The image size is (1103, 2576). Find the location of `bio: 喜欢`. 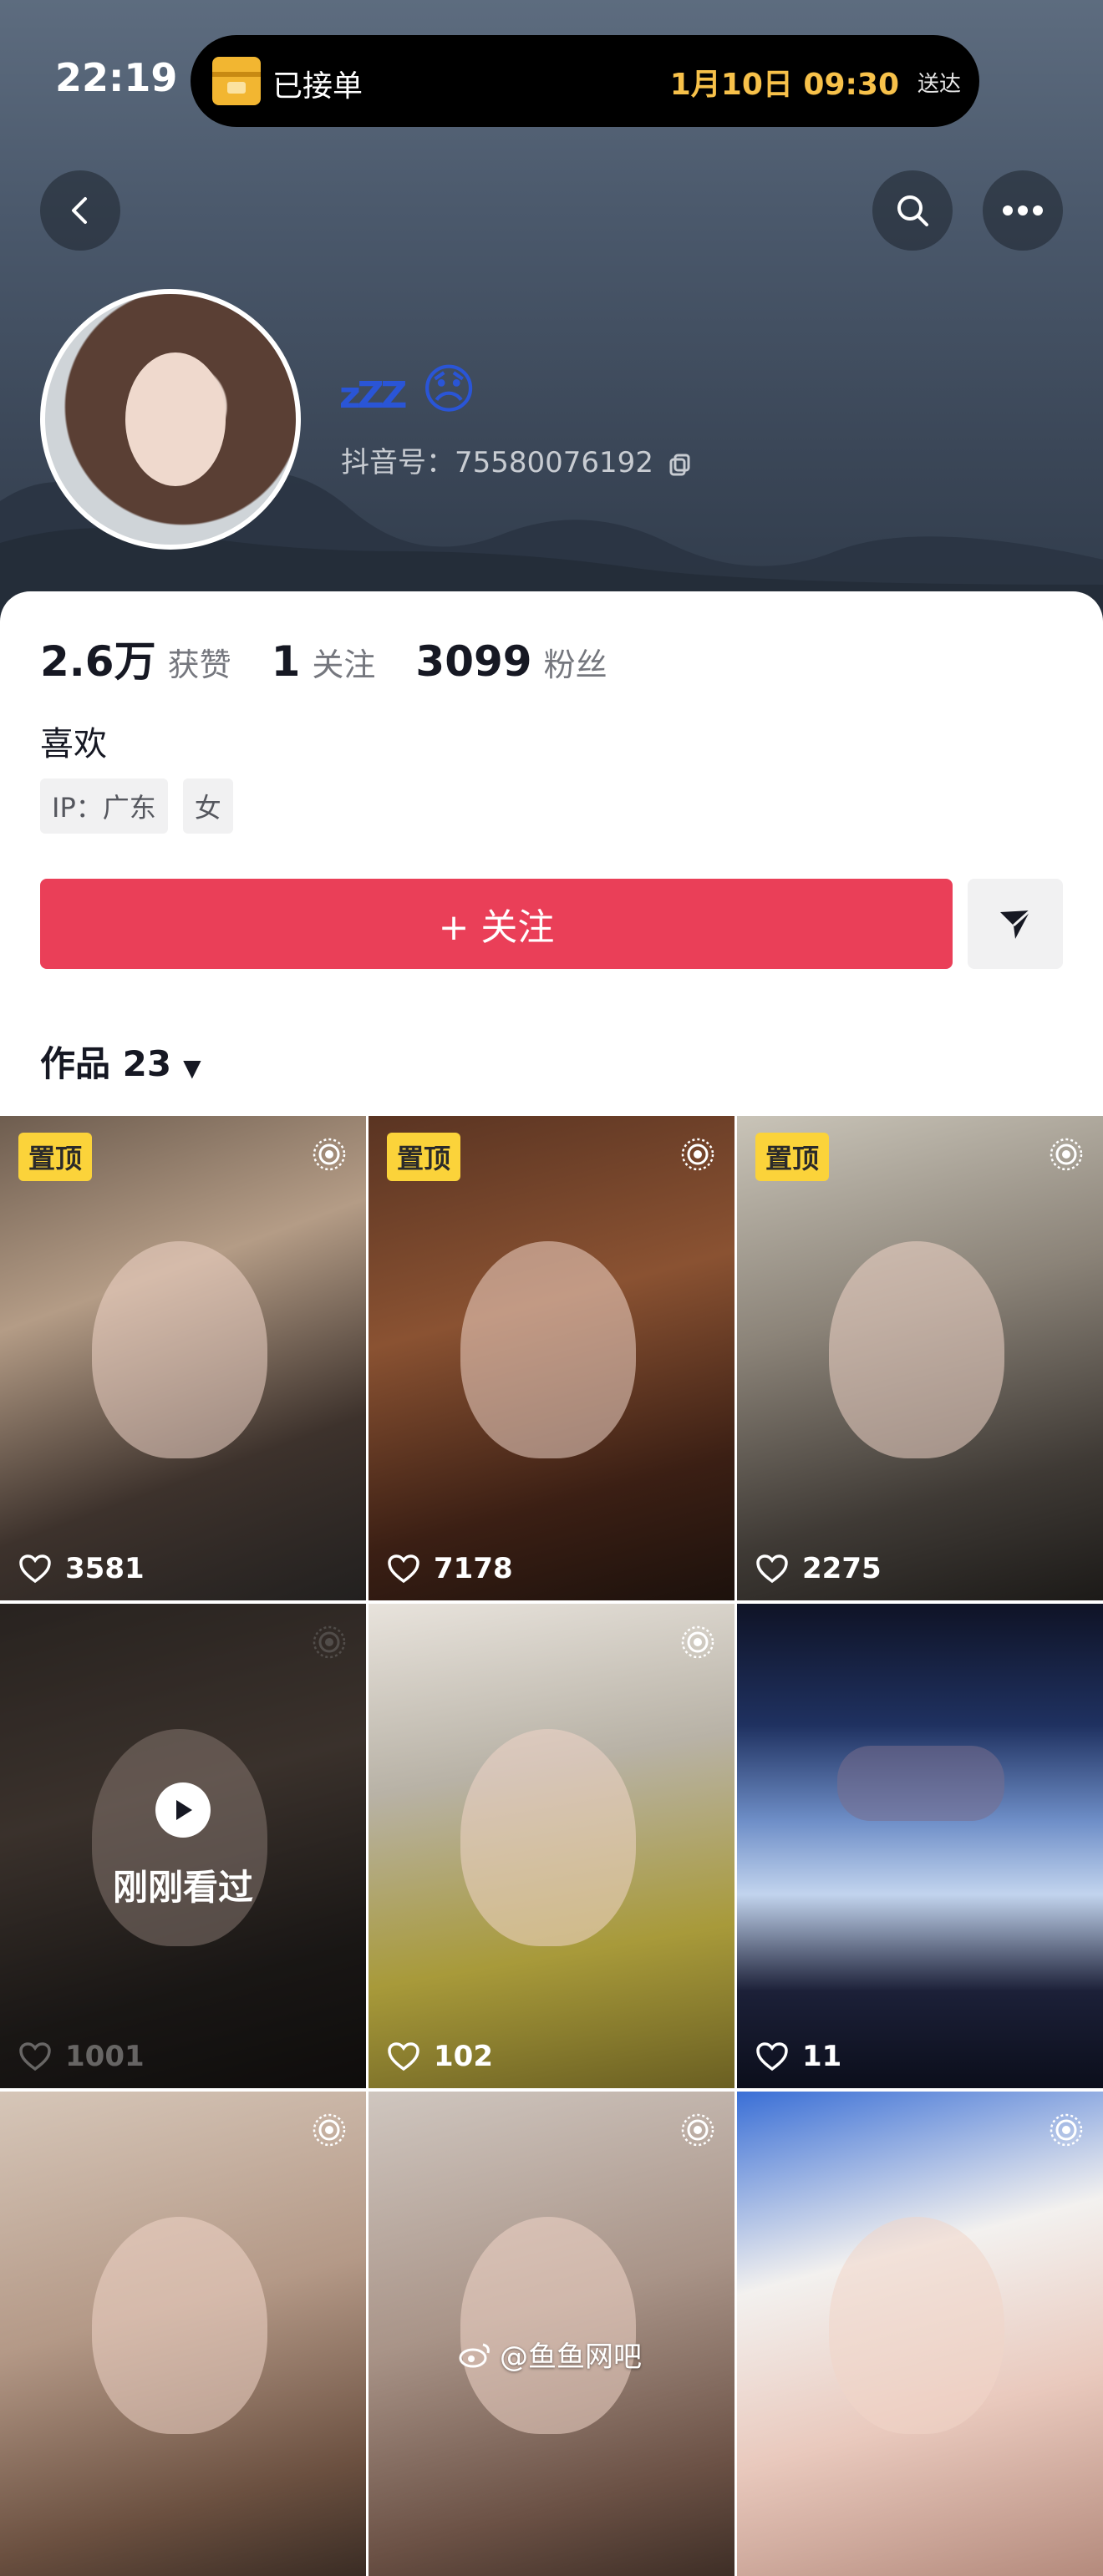

bio: 喜欢 is located at coordinates (73, 744).